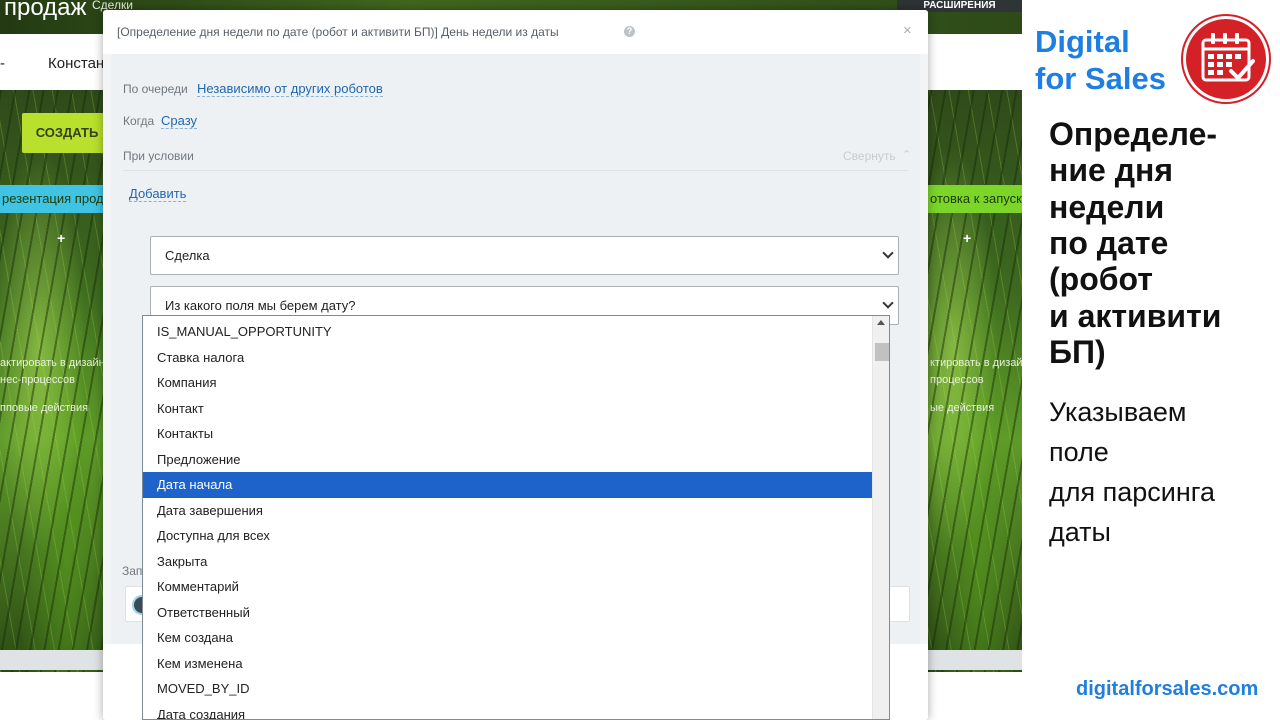  What do you see at coordinates (882, 352) in the screenshot?
I see `scroll-thumb` at bounding box center [882, 352].